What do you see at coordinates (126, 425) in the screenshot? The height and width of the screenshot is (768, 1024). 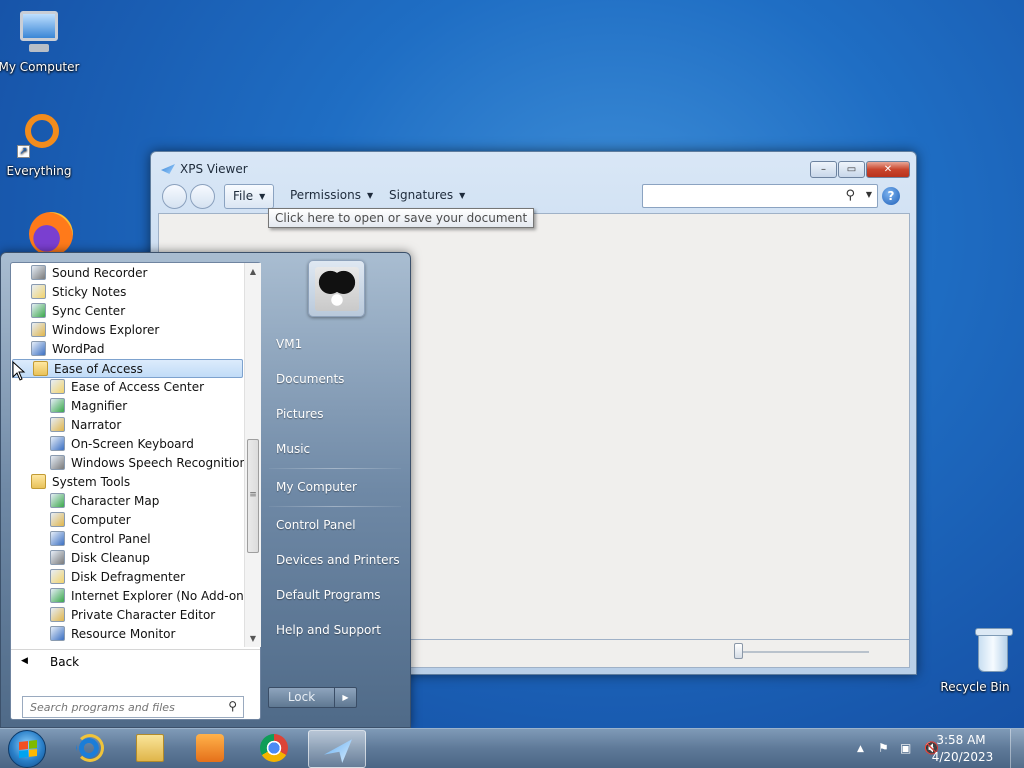 I see `program-list-item: Narrator` at bounding box center [126, 425].